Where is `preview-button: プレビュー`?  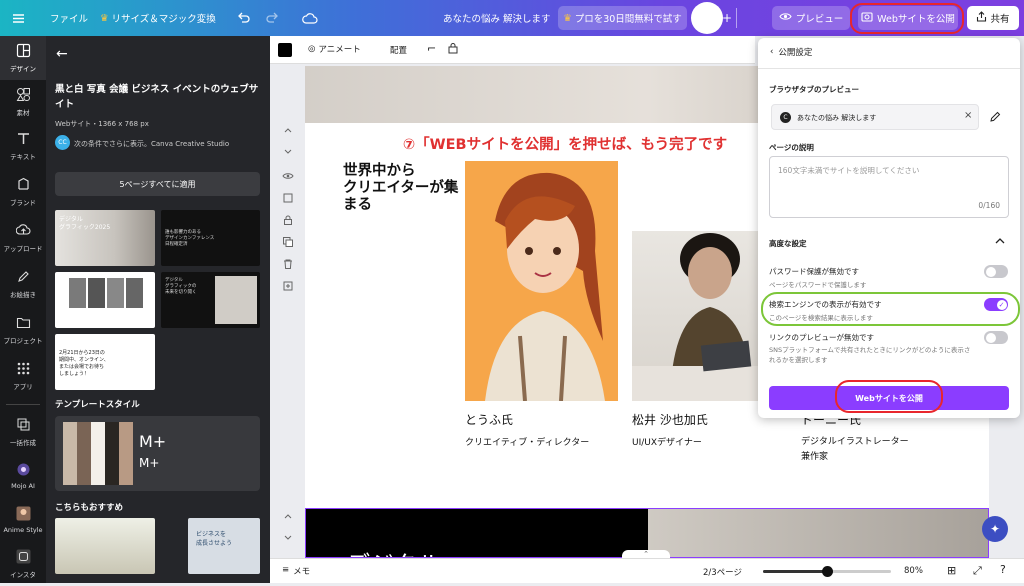
preview-button: プレビュー is located at coordinates (811, 18).